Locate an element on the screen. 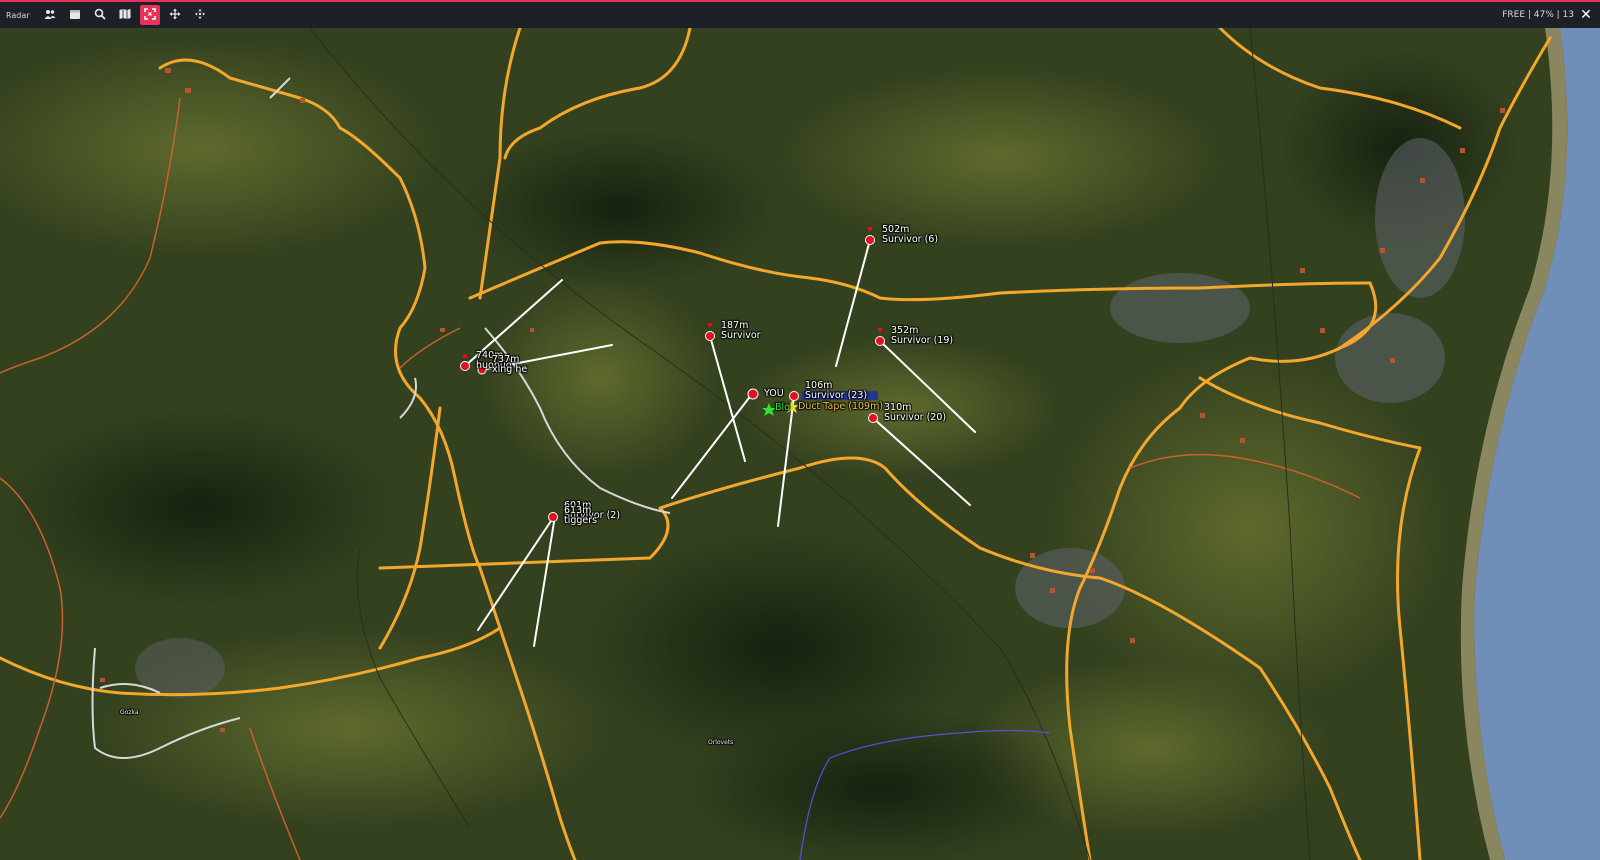  elevation-up-icon is located at coordinates (465, 355).